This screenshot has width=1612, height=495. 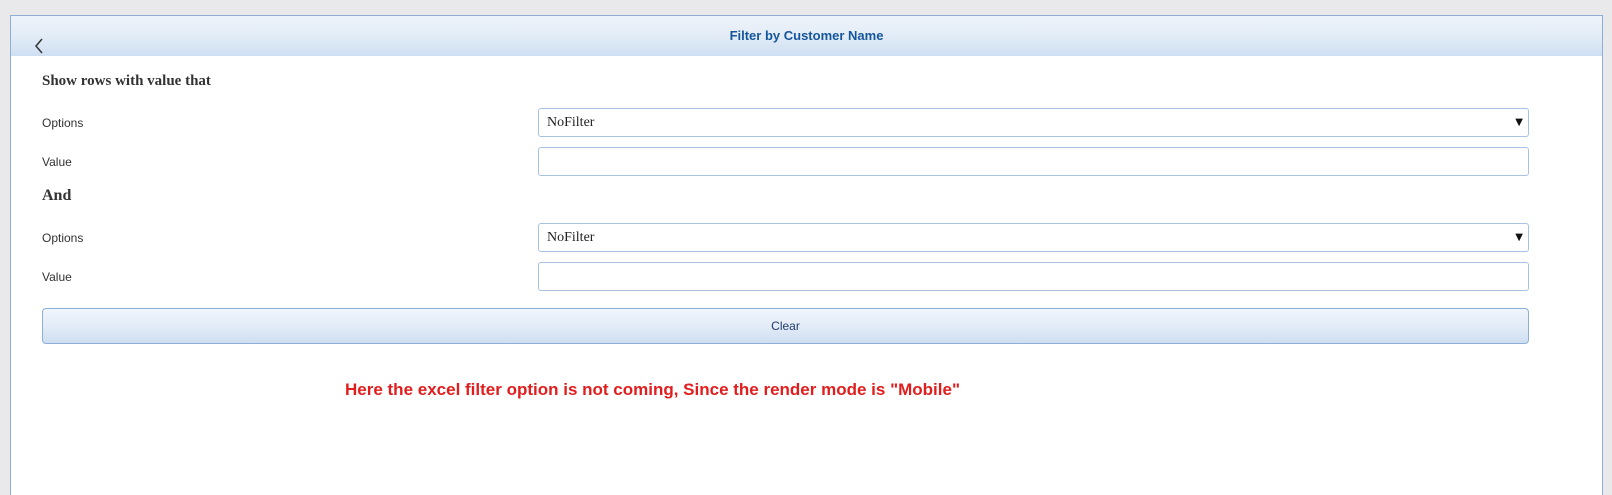 What do you see at coordinates (63, 238) in the screenshot?
I see `options-label-2: Options` at bounding box center [63, 238].